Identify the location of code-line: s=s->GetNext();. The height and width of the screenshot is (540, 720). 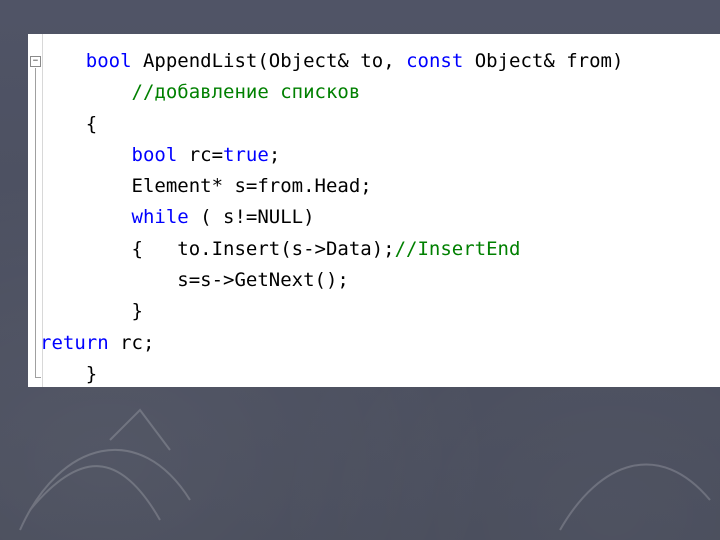
(331, 280).